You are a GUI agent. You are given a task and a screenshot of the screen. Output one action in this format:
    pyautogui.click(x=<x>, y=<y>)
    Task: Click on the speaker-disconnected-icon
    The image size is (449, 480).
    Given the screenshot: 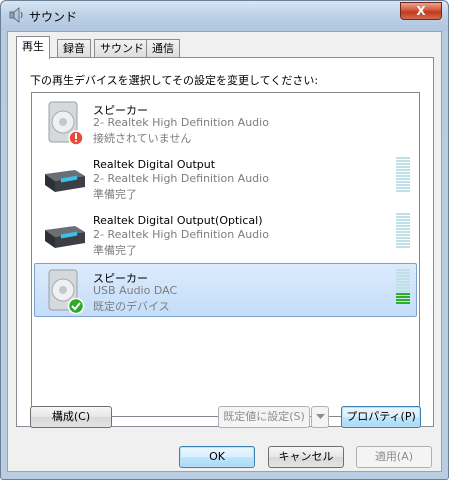 What is the action you would take?
    pyautogui.click(x=66, y=123)
    